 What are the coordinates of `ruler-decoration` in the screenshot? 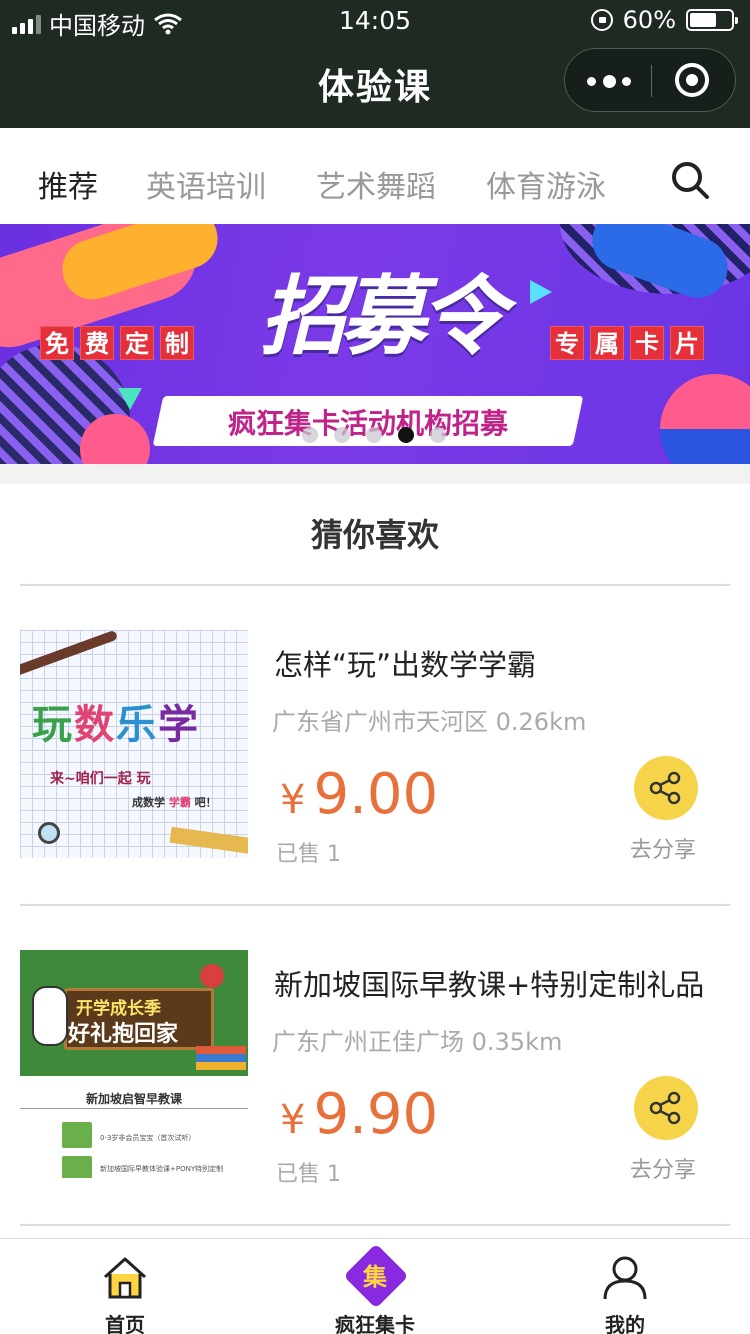 It's located at (208, 842).